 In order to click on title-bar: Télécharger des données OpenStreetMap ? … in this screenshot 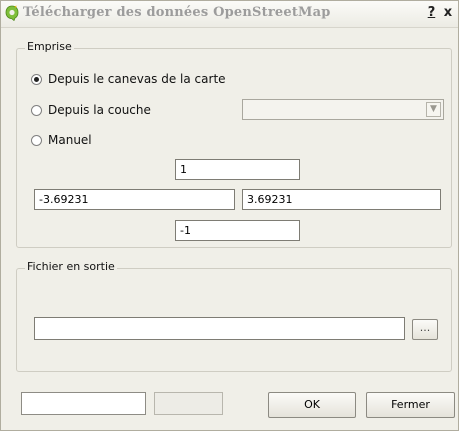, I will do `click(229, 14)`.